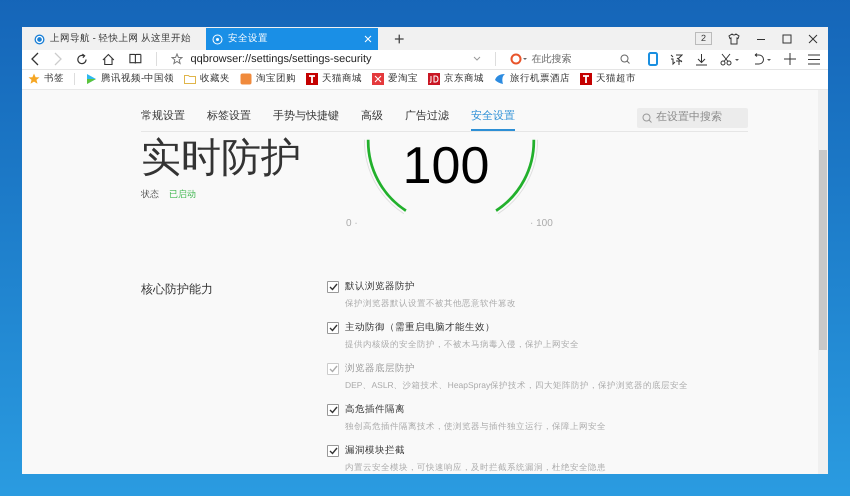 The width and height of the screenshot is (850, 496). I want to click on bookmark-item: 收藏夹, so click(207, 79).